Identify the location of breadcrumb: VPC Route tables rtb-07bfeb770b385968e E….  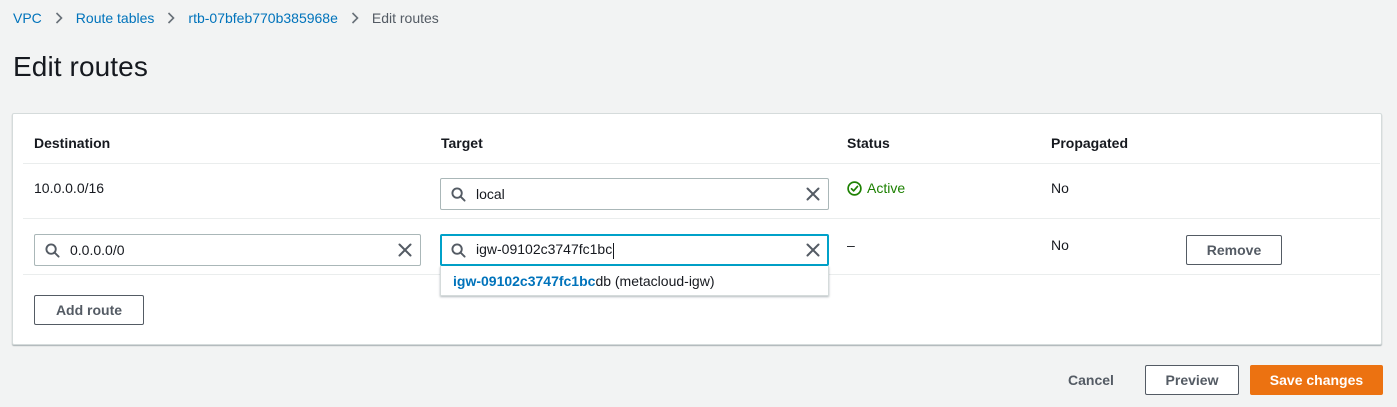
(226, 18).